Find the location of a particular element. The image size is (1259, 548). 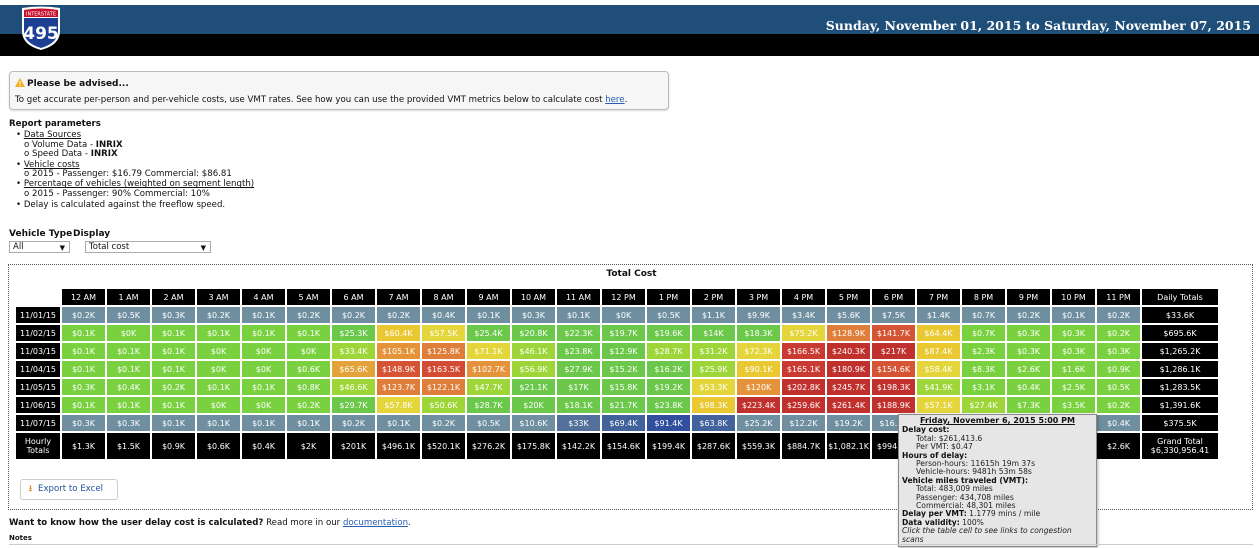

cost-cell: $8.3K is located at coordinates (983, 369).